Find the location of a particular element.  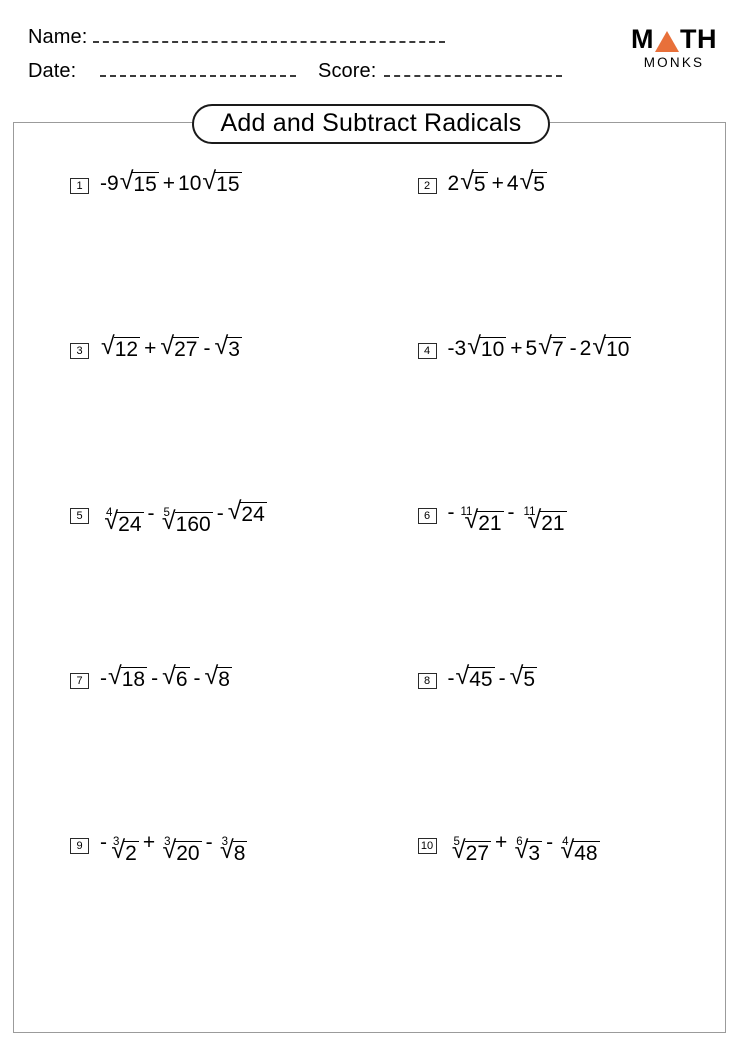

problem-9: 9-3 √ 2 +3 √ 20-3 √ 8 is located at coordinates (191, 912).